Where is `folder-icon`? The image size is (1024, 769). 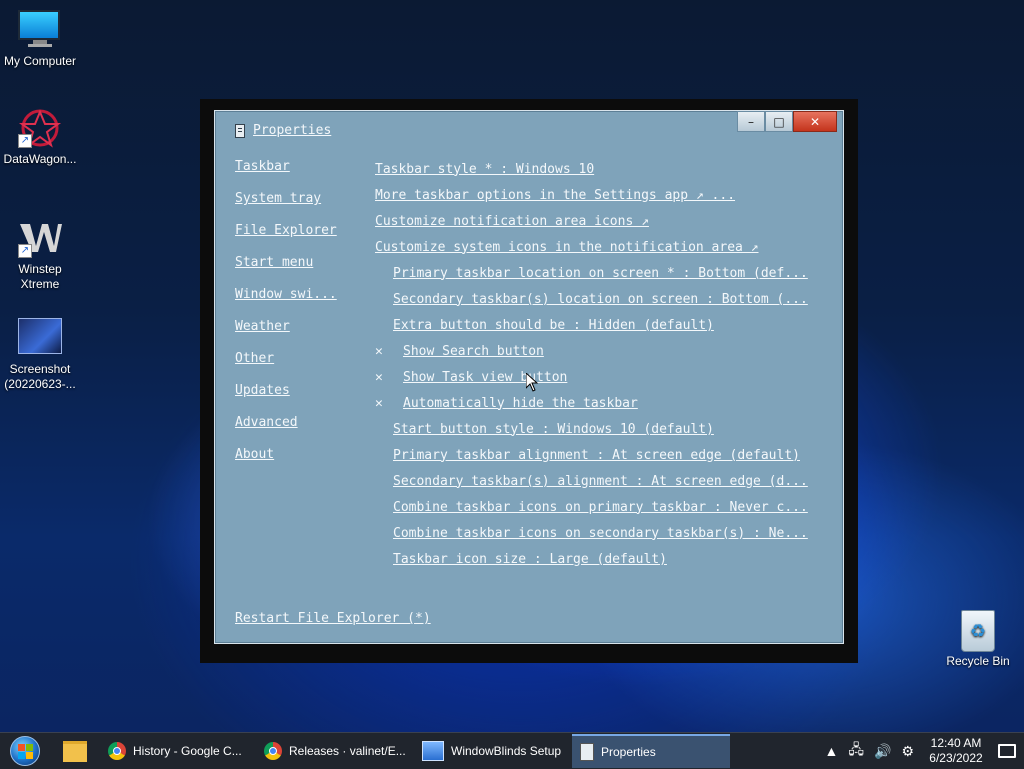 folder-icon is located at coordinates (75, 751).